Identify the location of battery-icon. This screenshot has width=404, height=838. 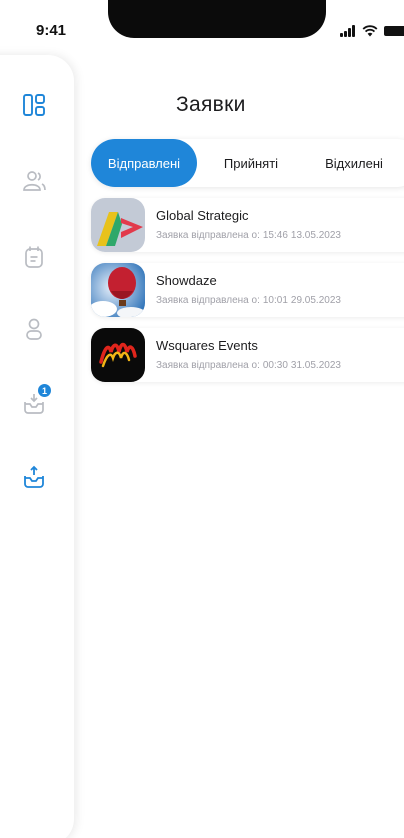
(394, 31).